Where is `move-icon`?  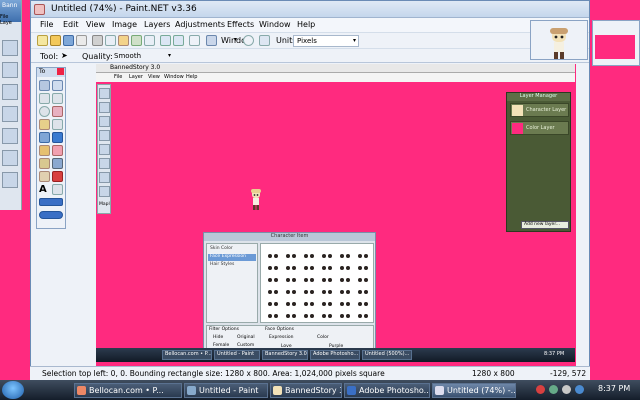 move-icon is located at coordinates (57, 85).